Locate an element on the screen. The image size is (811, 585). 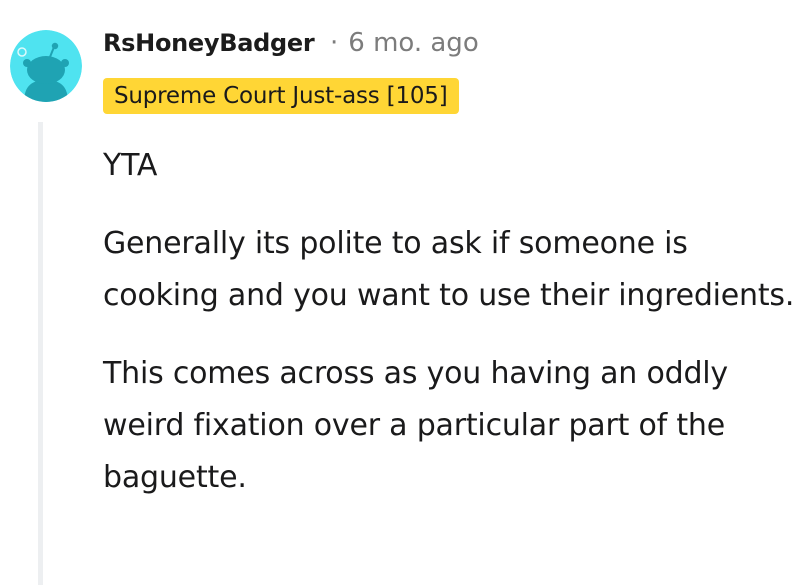
comment-meta: · 6 mo. ago is located at coordinates (404, 43).